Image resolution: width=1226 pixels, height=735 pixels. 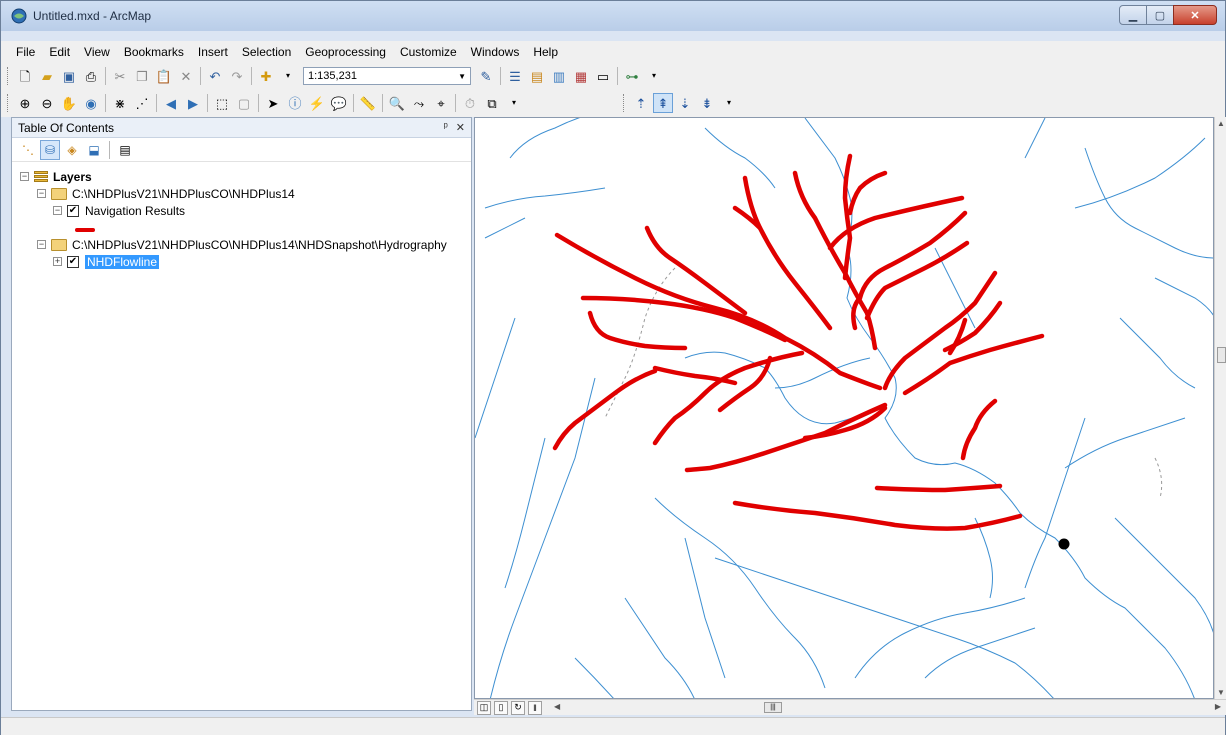 I want to click on new-document-icon: 🗋, so click(x=25, y=76).